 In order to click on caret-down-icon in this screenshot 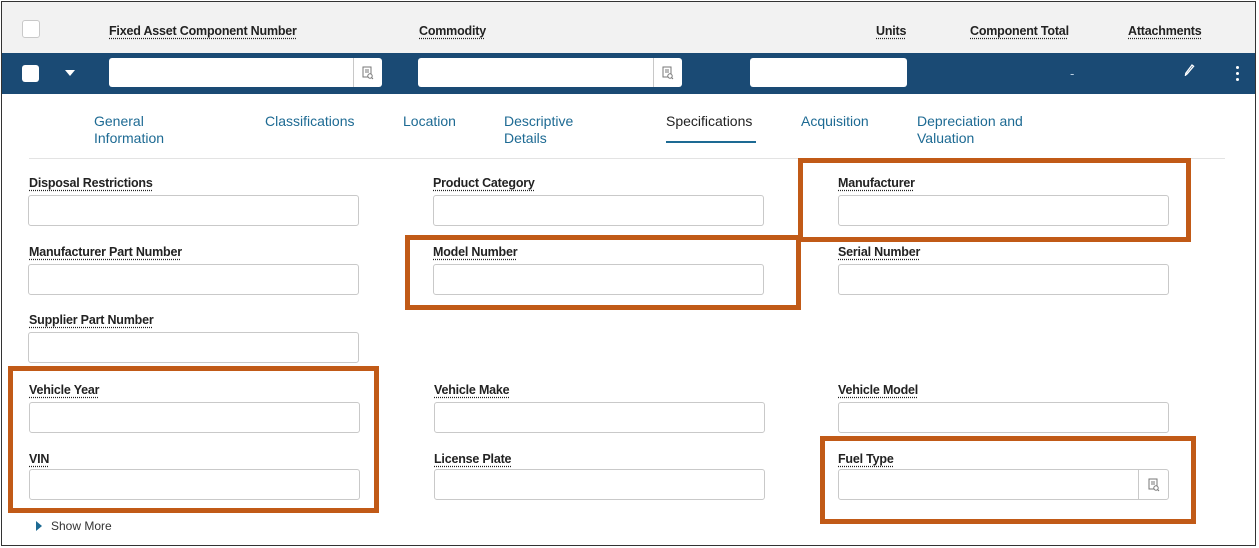, I will do `click(70, 73)`.